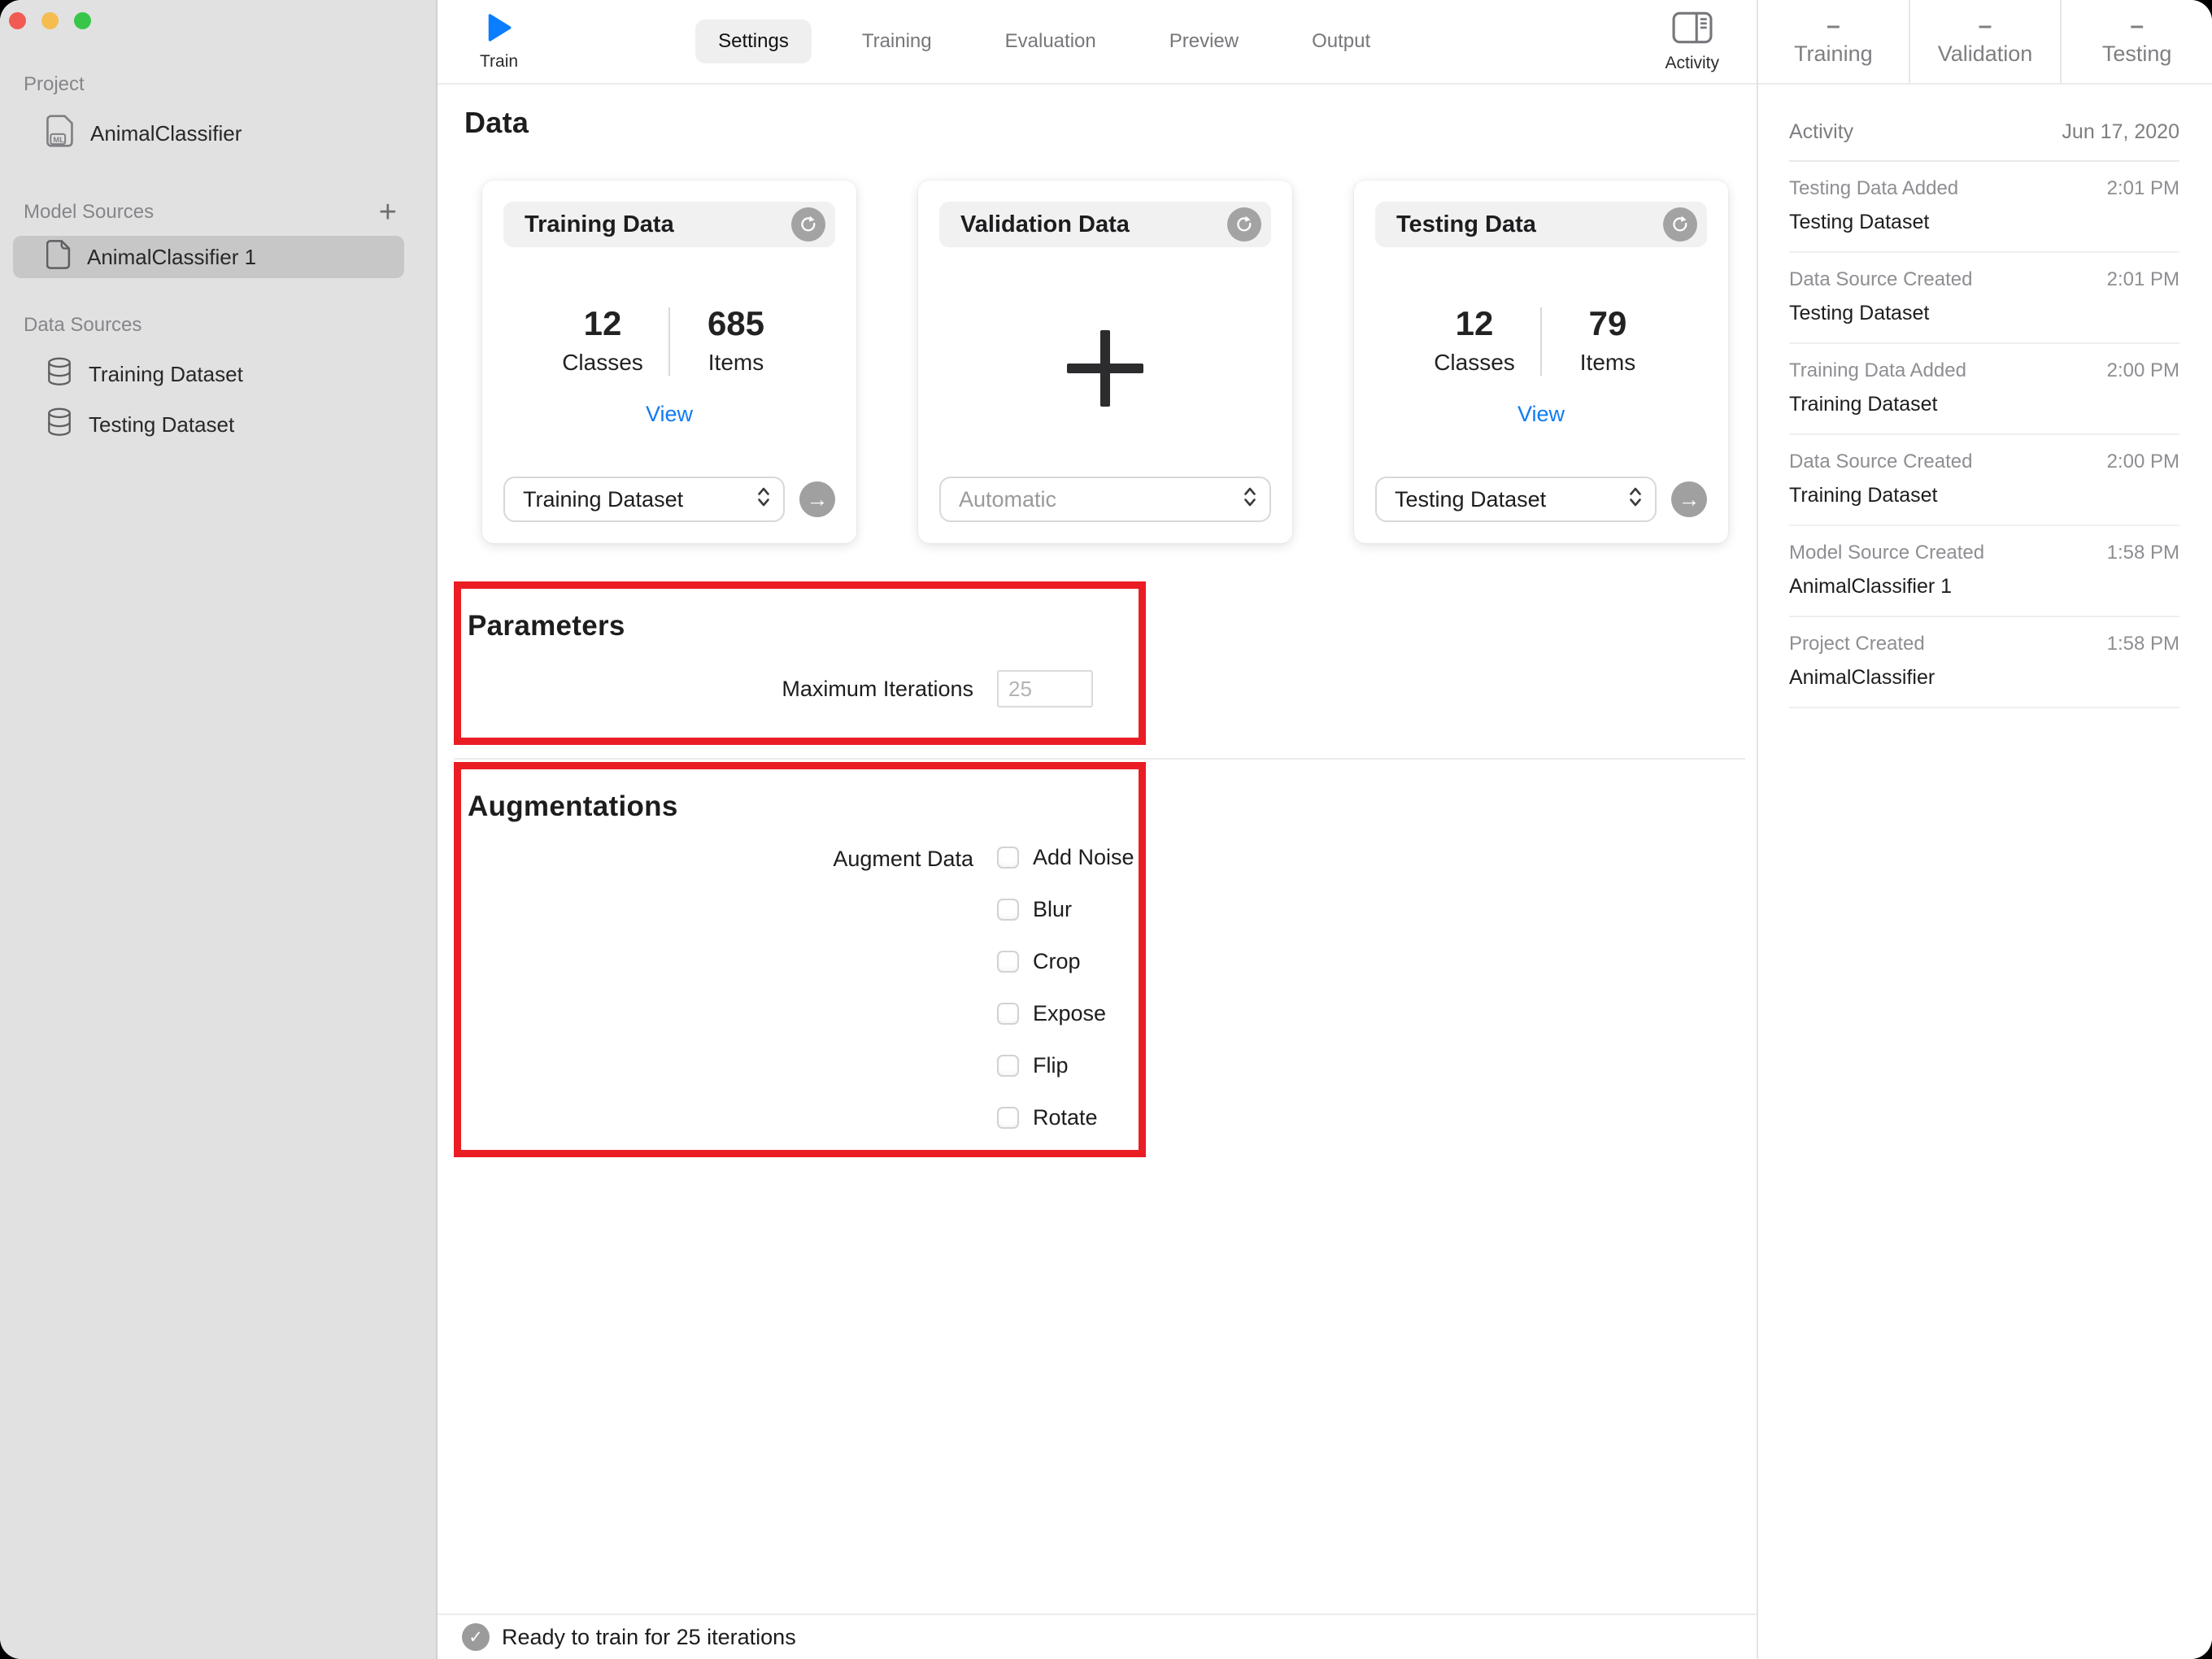  I want to click on validation-data-card-footer: Automatic, so click(1105, 499).